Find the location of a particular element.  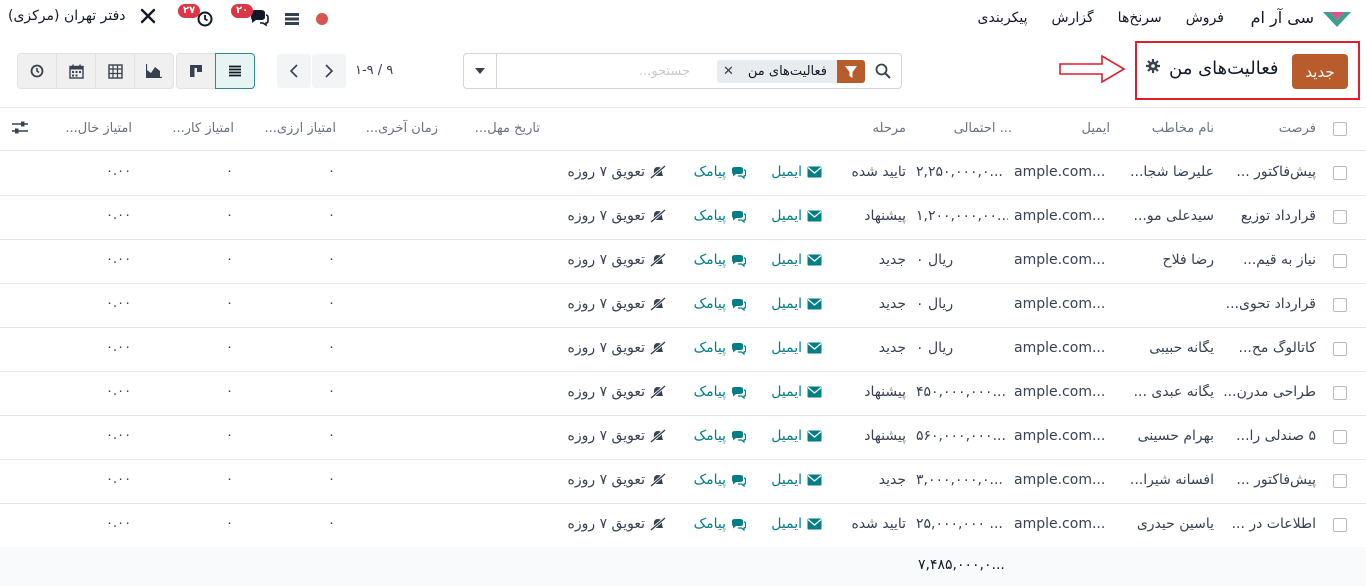

activity-view-icon is located at coordinates (37, 71).